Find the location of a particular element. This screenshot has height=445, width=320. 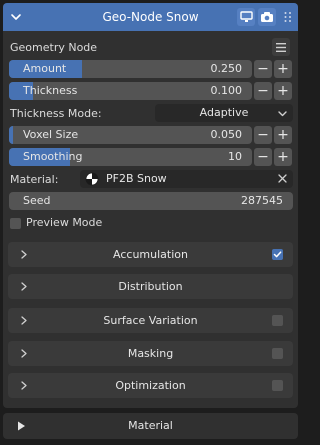

amount-decrement-button: − is located at coordinates (263, 69).